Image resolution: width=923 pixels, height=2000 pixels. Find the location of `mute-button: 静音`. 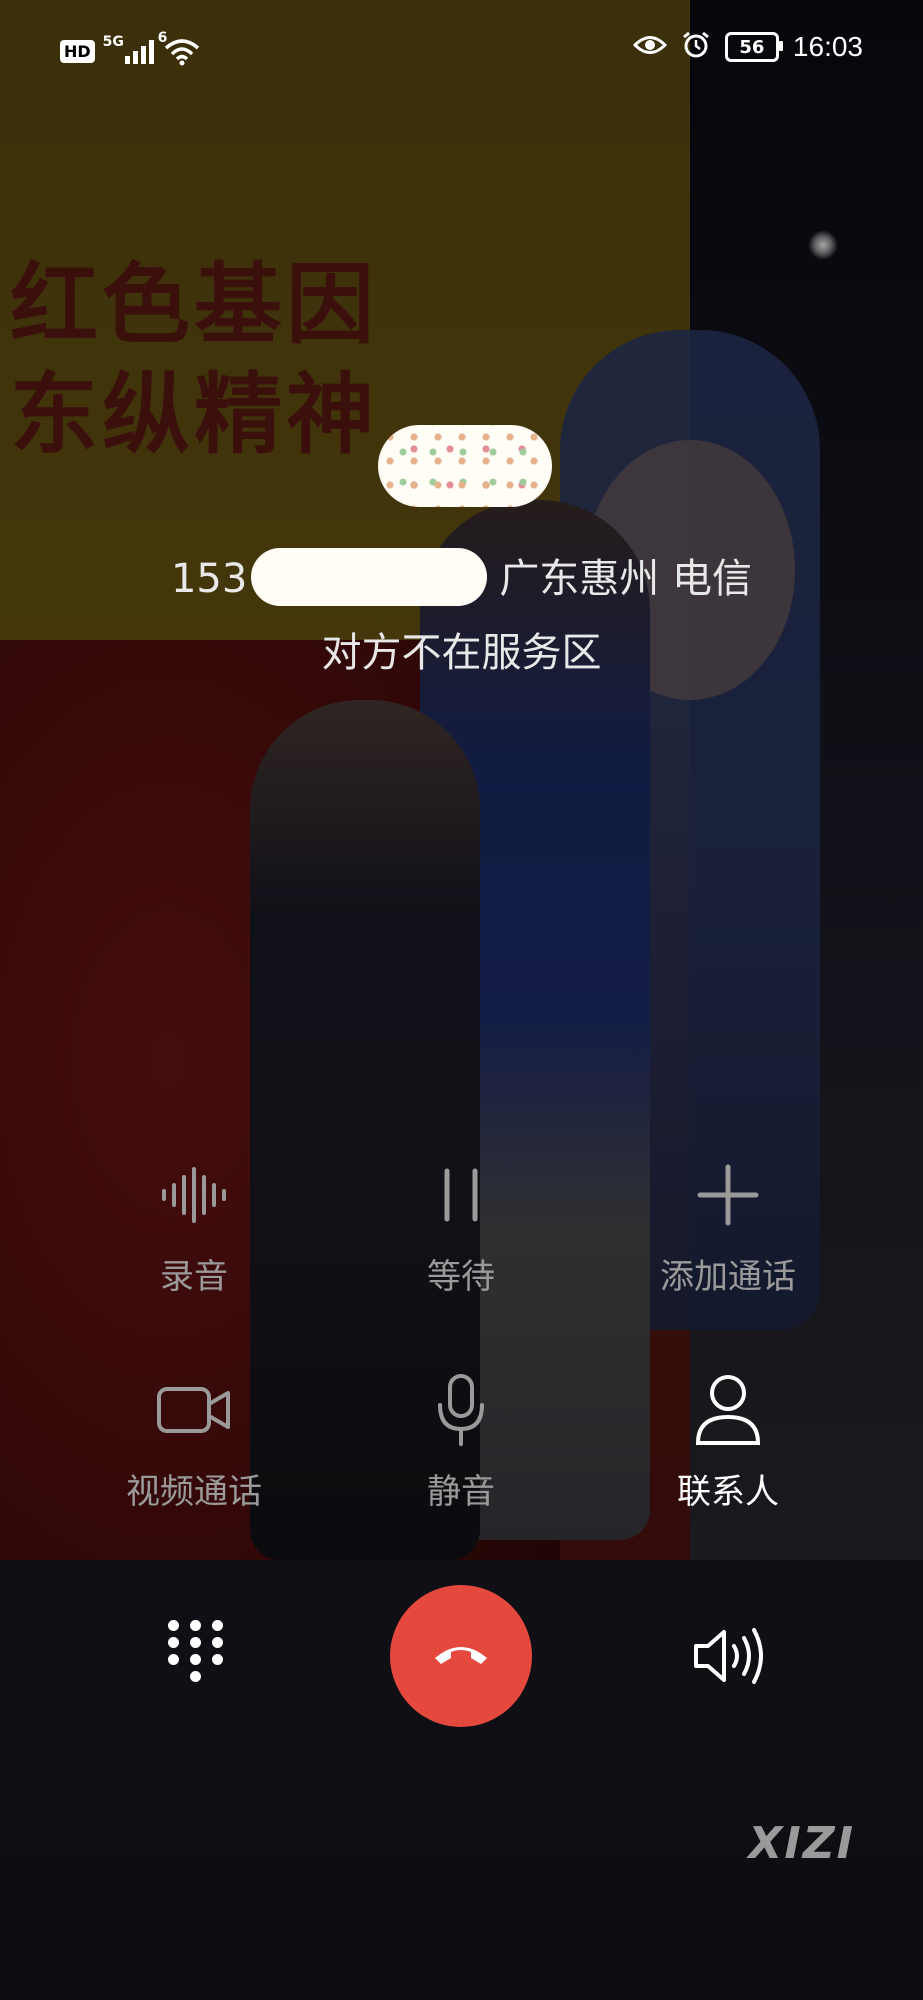

mute-button: 静音 is located at coordinates (461, 1441).